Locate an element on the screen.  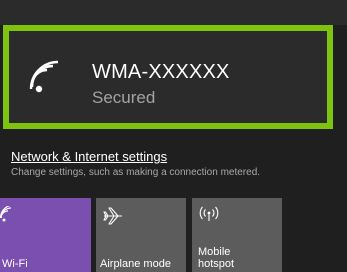
airplane-mode-toggle-button: Airplane mode is located at coordinates (141, 235).